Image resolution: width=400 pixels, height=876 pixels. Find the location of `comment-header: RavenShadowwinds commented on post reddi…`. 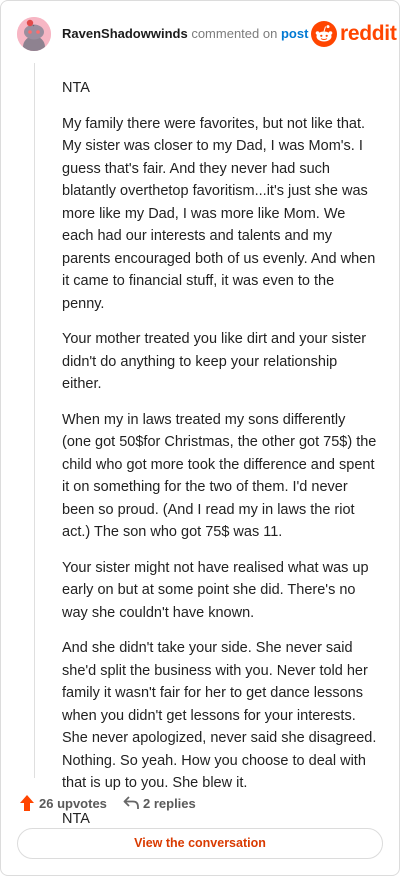

comment-header: RavenShadowwinds commented on post reddi… is located at coordinates (207, 34).